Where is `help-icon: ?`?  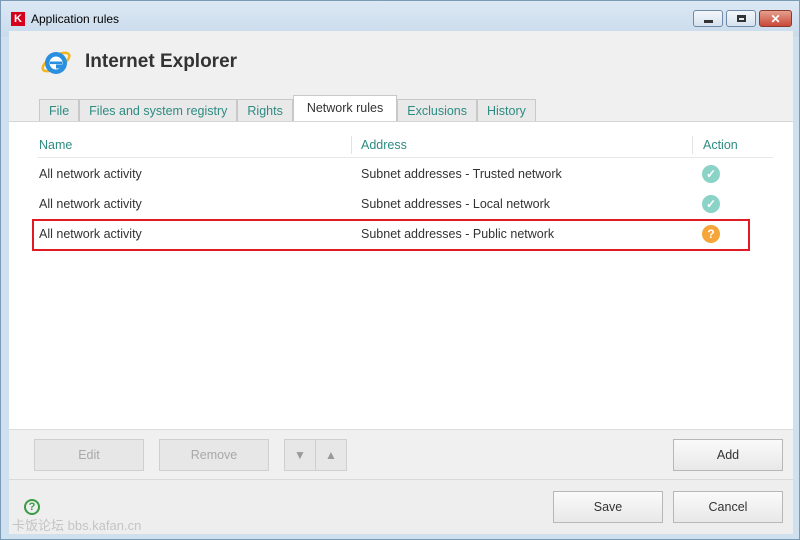
help-icon: ? is located at coordinates (32, 507).